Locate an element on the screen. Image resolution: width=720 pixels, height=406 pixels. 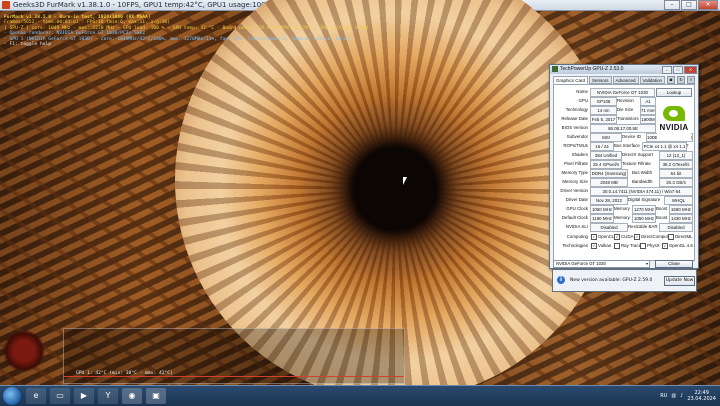
help-icon: ? is located at coordinates (687, 145).